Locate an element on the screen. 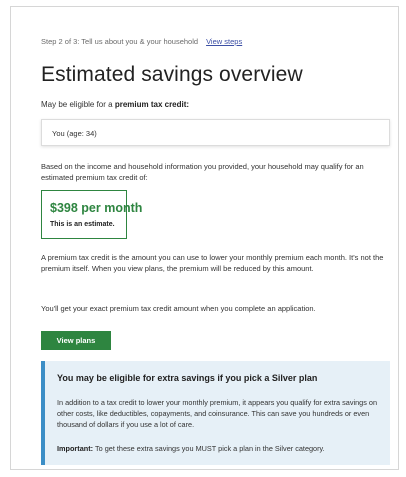  page-title: Estimated savings overview is located at coordinates (172, 74).